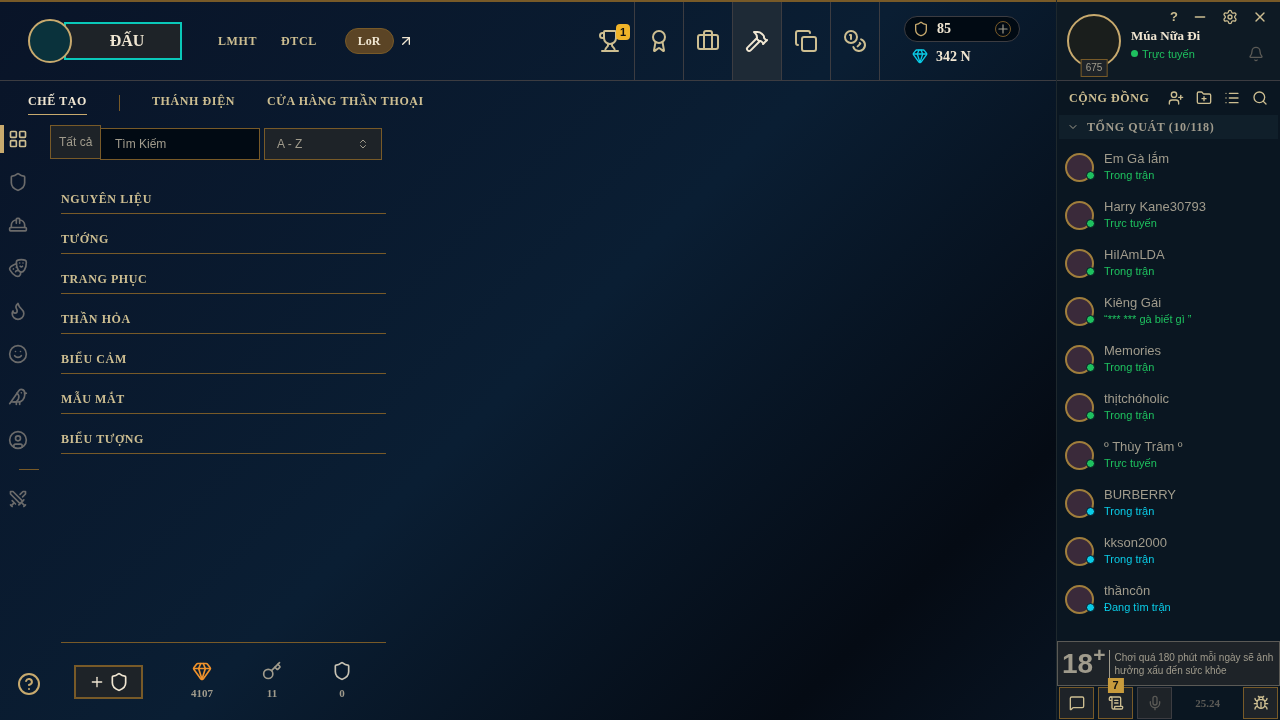 The image size is (1280, 720). What do you see at coordinates (1168, 263) in the screenshot?
I see `friend-item: HiIAmLDA Trong trận` at bounding box center [1168, 263].